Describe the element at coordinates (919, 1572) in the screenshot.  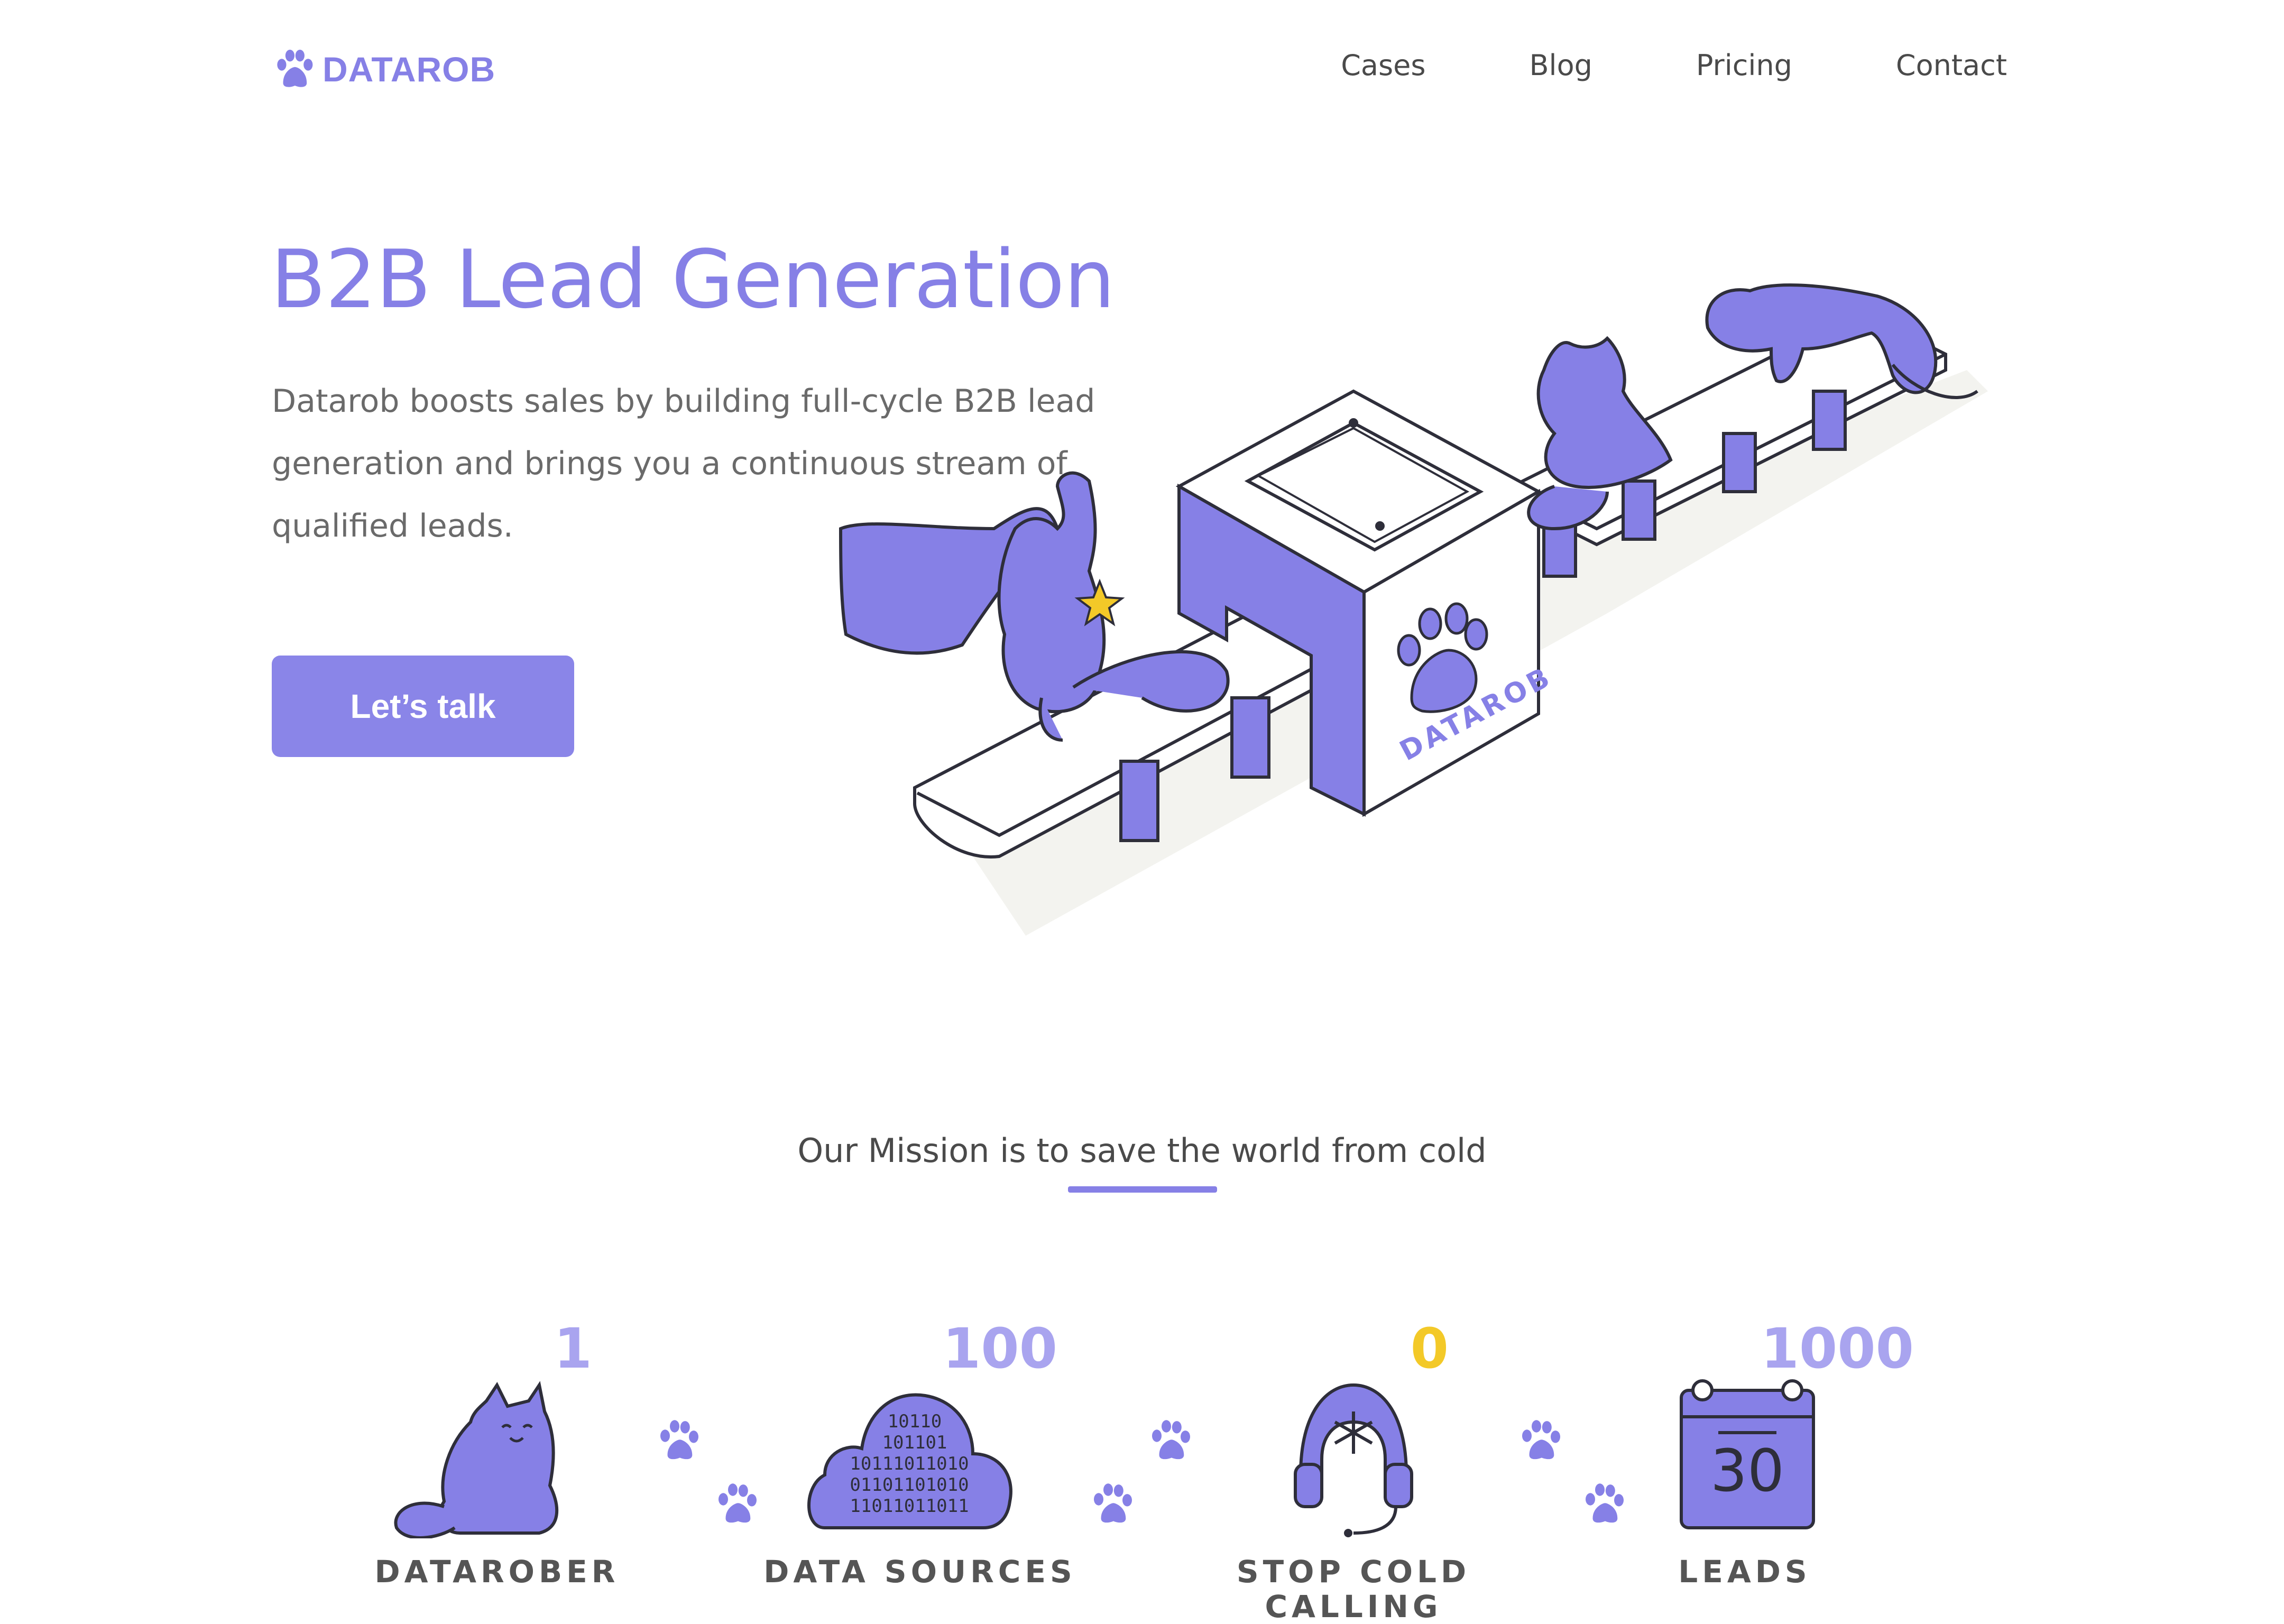
I see `stat-label-data-sources: DATA SOURCES` at that location.